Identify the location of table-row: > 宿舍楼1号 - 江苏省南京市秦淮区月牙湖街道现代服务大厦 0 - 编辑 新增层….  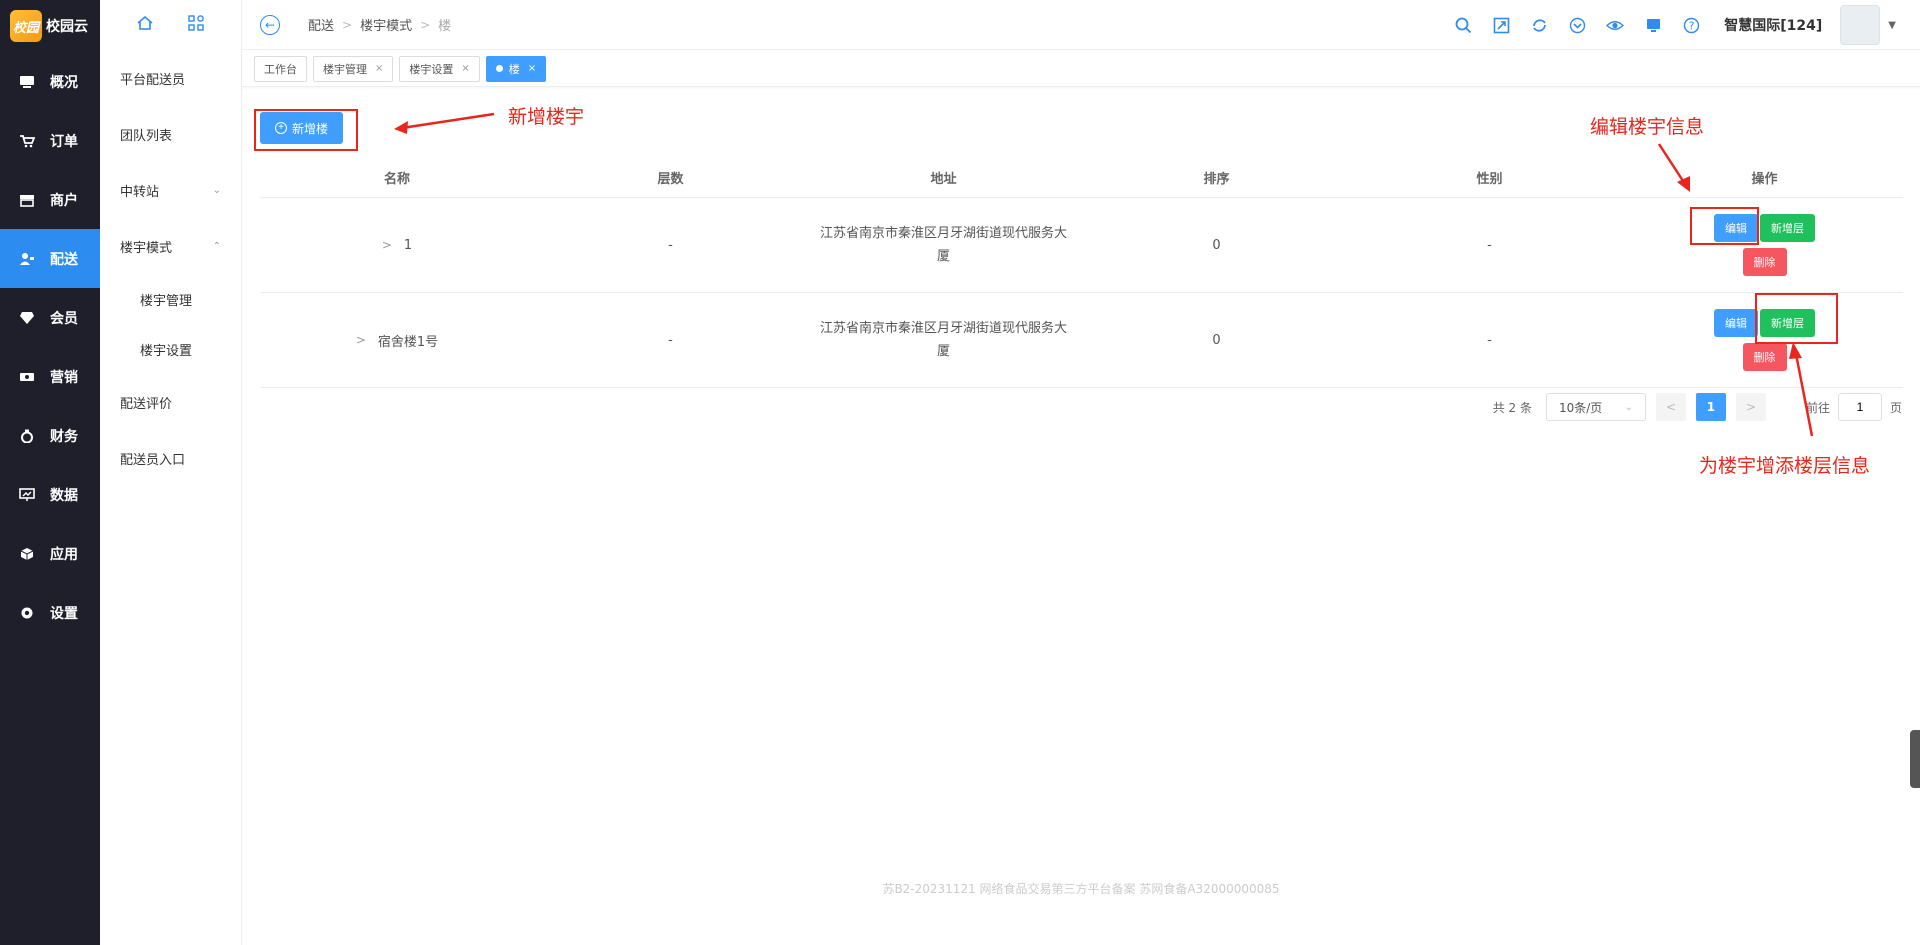
(1081, 340).